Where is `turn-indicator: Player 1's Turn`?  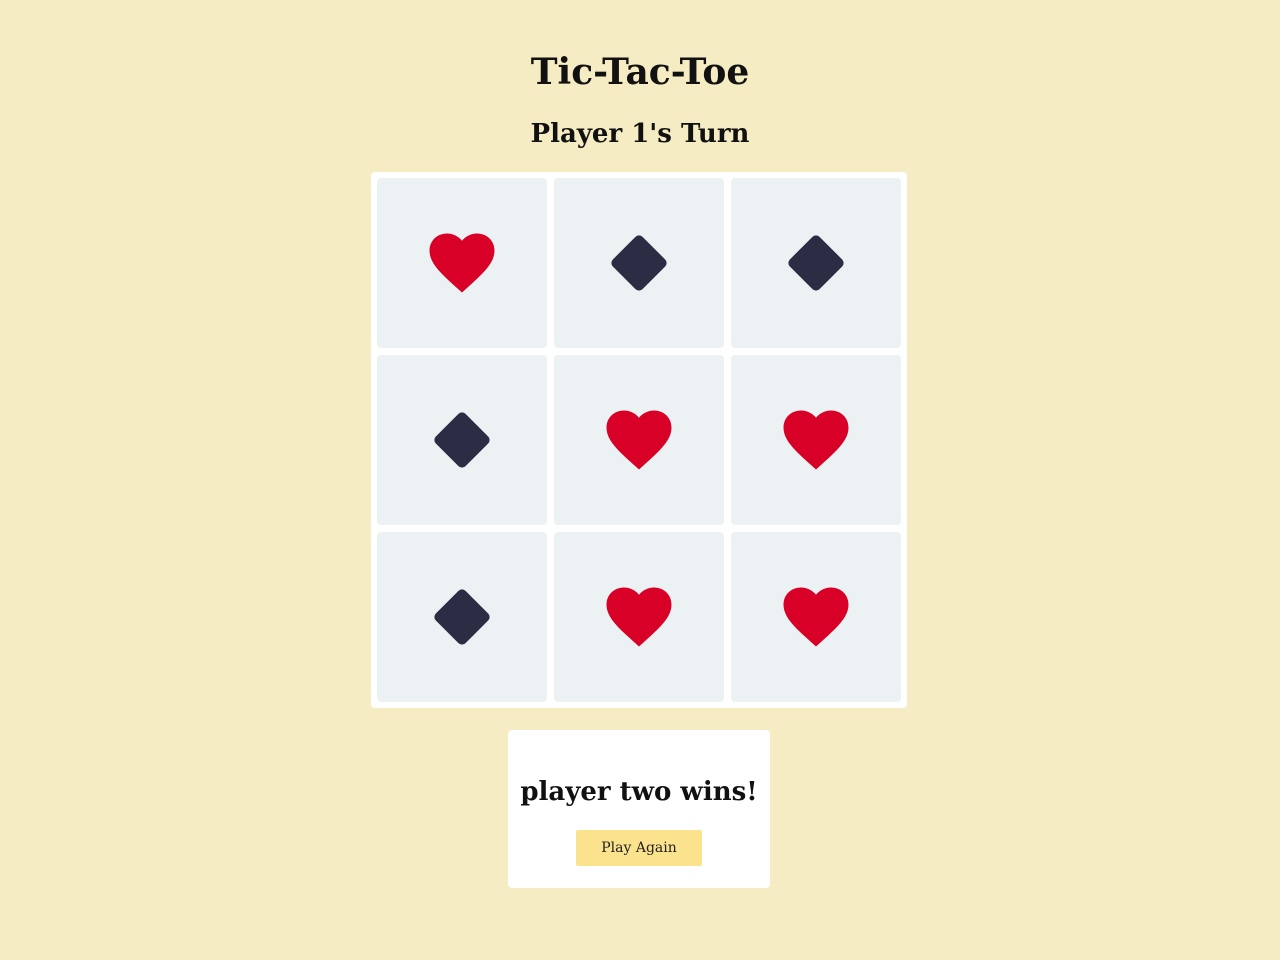
turn-indicator: Player 1's Turn is located at coordinates (640, 134).